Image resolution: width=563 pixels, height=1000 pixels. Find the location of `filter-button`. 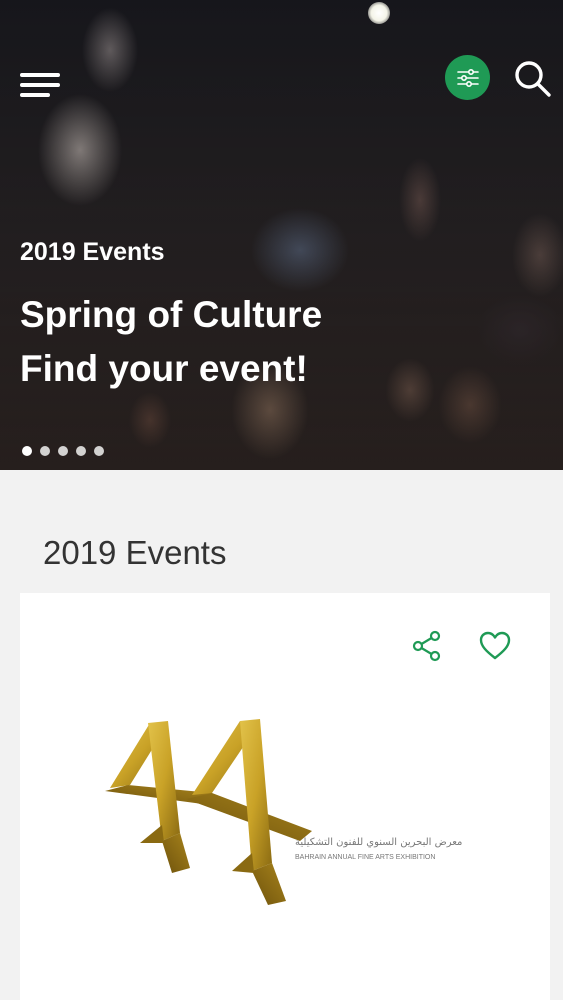

filter-button is located at coordinates (467, 77).